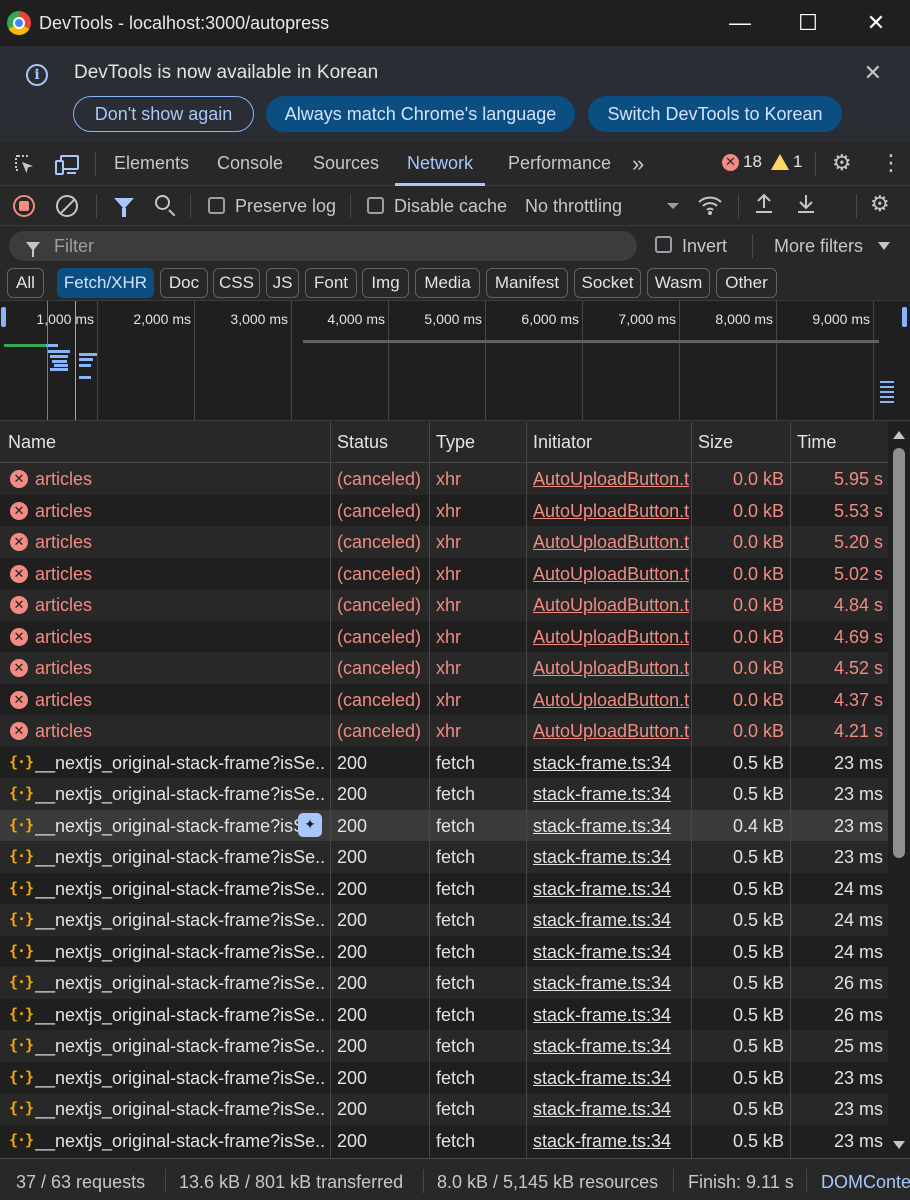  I want to click on chip-img: Img, so click(385, 283).